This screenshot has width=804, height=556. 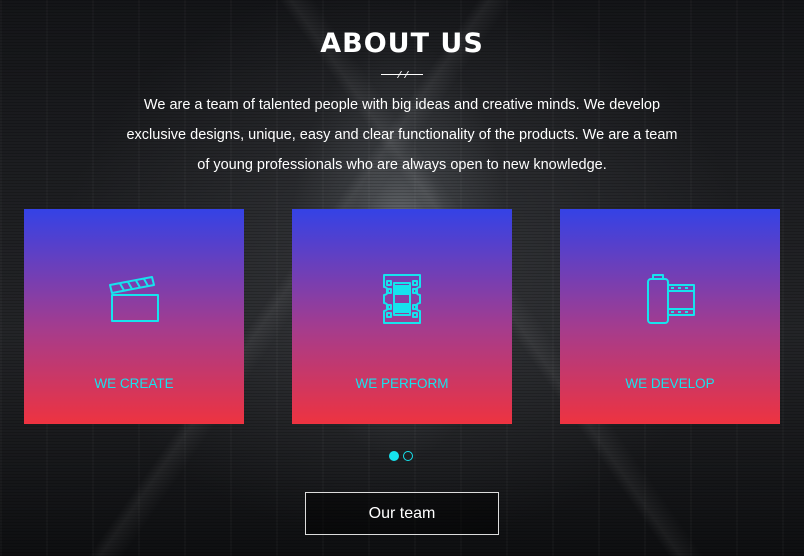 I want to click on film-roll-icon, so click(x=671, y=299).